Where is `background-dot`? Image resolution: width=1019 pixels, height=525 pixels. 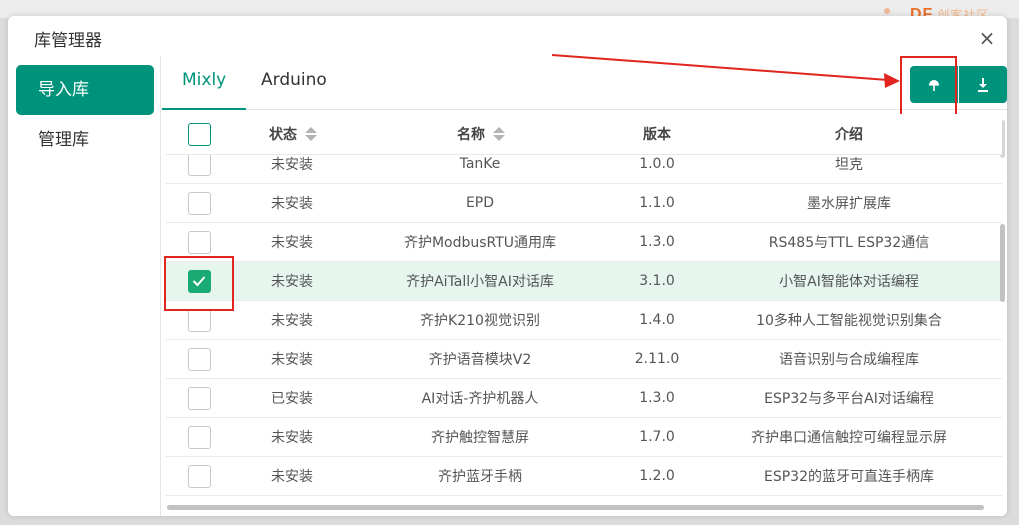
background-dot is located at coordinates (887, 11).